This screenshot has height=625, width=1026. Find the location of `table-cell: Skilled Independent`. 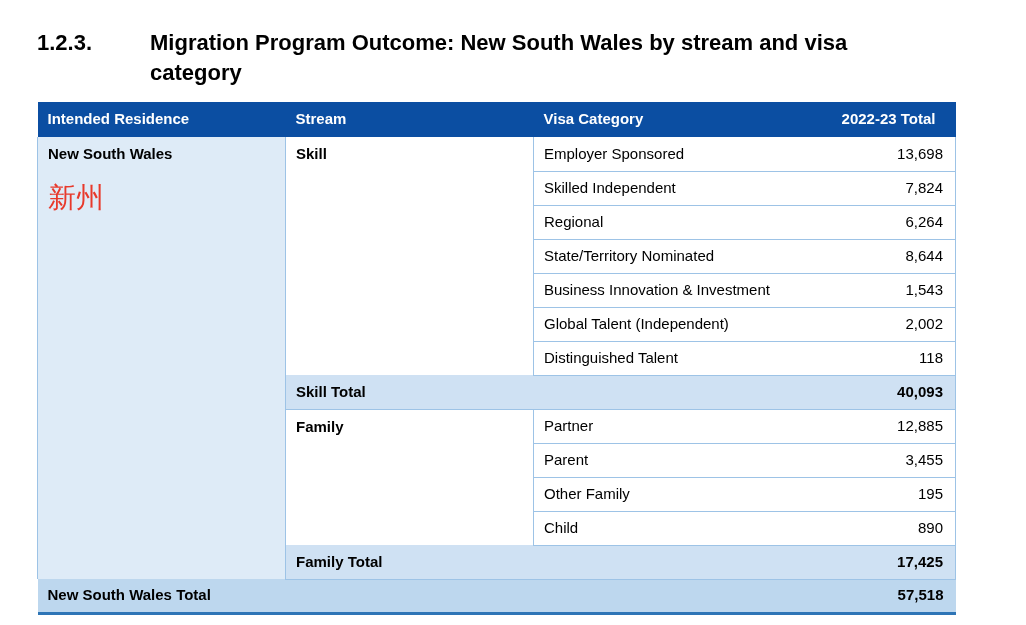

table-cell: Skilled Independent is located at coordinates (657, 188).